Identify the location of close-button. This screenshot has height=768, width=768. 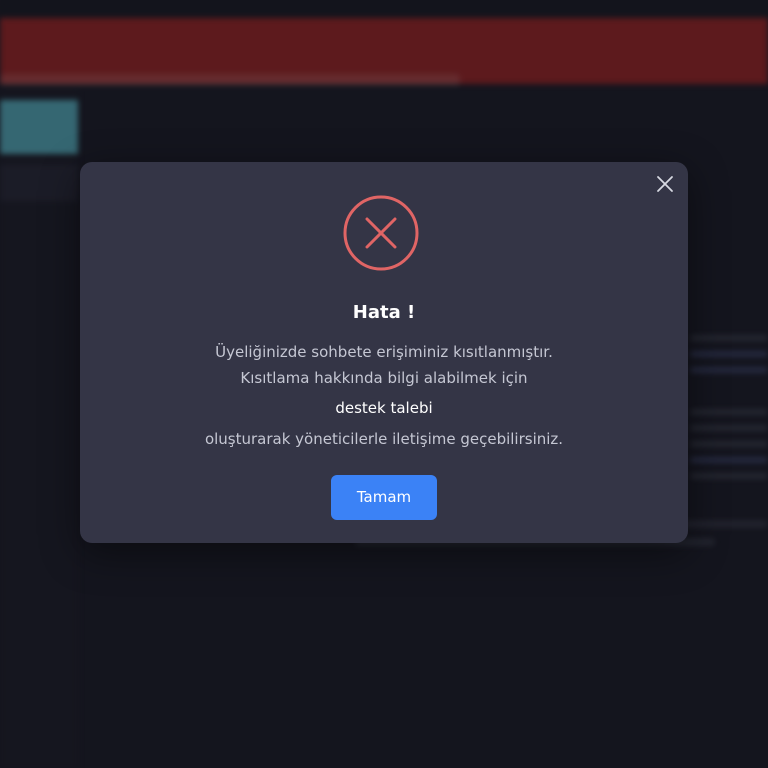
(665, 184).